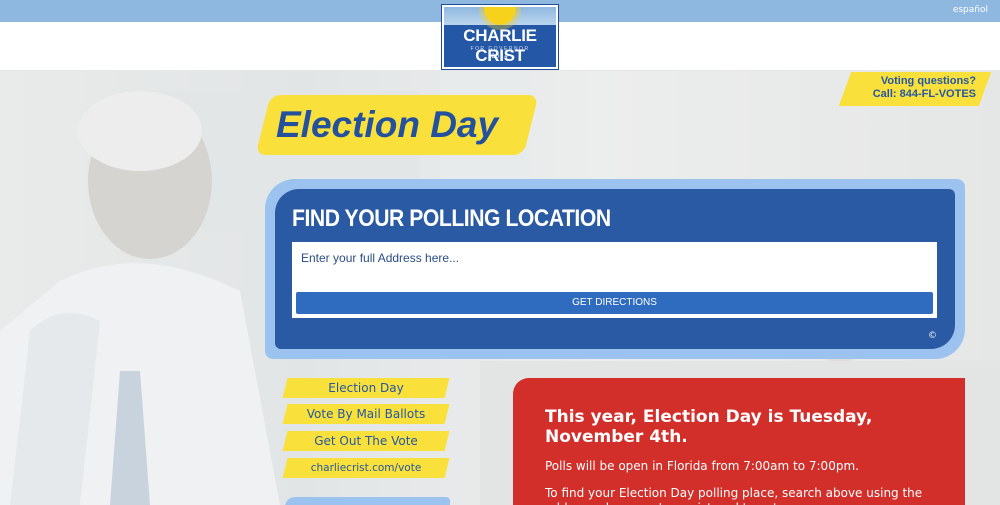  What do you see at coordinates (614, 303) in the screenshot?
I see `get-directions-button: GET DIRECTIONS` at bounding box center [614, 303].